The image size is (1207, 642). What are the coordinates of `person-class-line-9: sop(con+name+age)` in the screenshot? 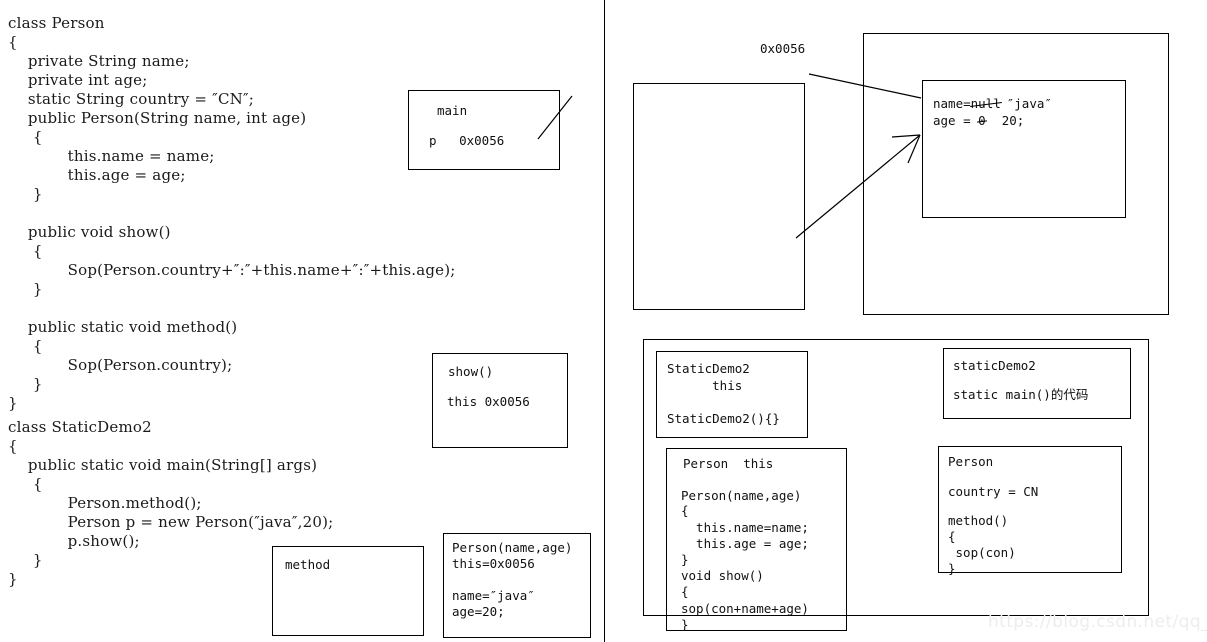 It's located at (745, 608).